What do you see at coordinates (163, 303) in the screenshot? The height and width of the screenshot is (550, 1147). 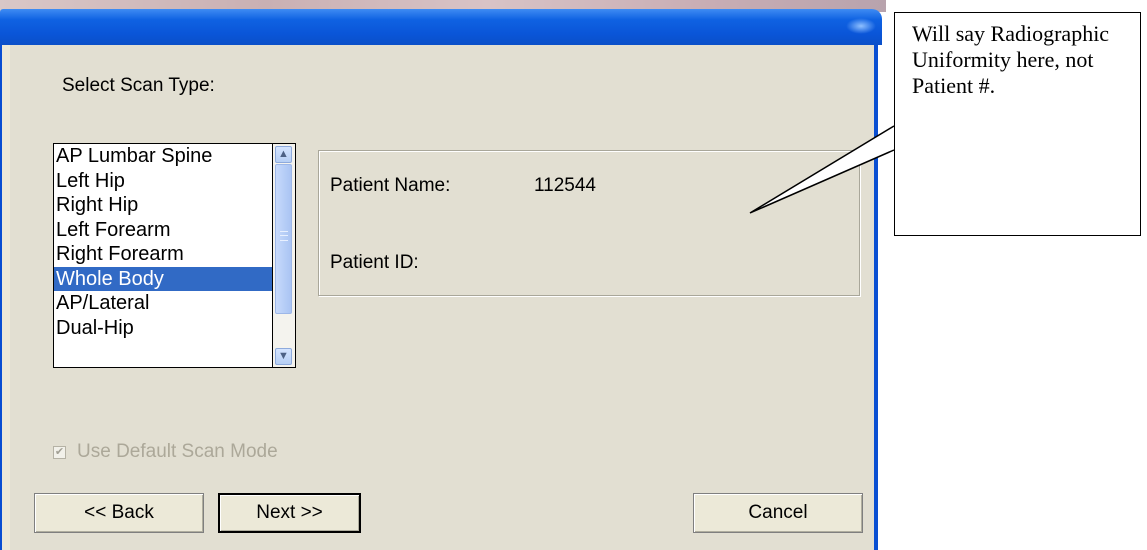 I see `list-item: AP/Lateral` at bounding box center [163, 303].